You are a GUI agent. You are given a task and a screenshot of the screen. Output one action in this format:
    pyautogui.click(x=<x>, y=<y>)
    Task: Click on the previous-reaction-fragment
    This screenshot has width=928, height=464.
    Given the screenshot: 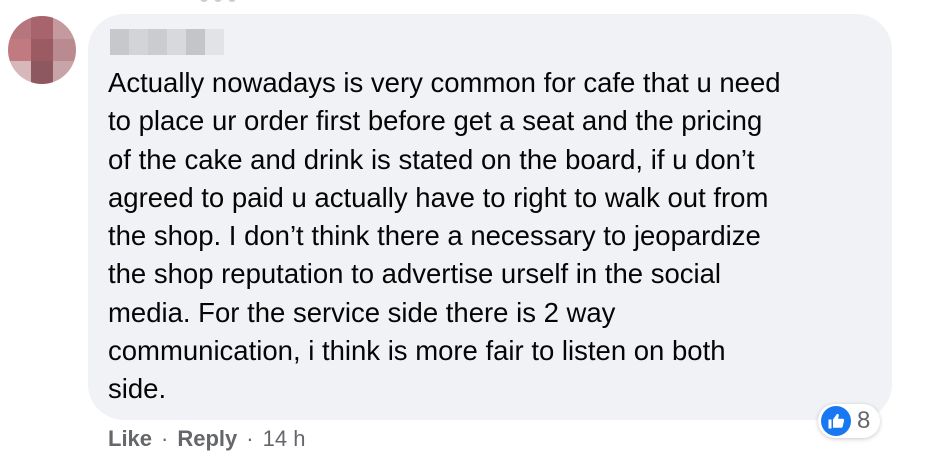 What is the action you would take?
    pyautogui.click(x=230, y=1)
    